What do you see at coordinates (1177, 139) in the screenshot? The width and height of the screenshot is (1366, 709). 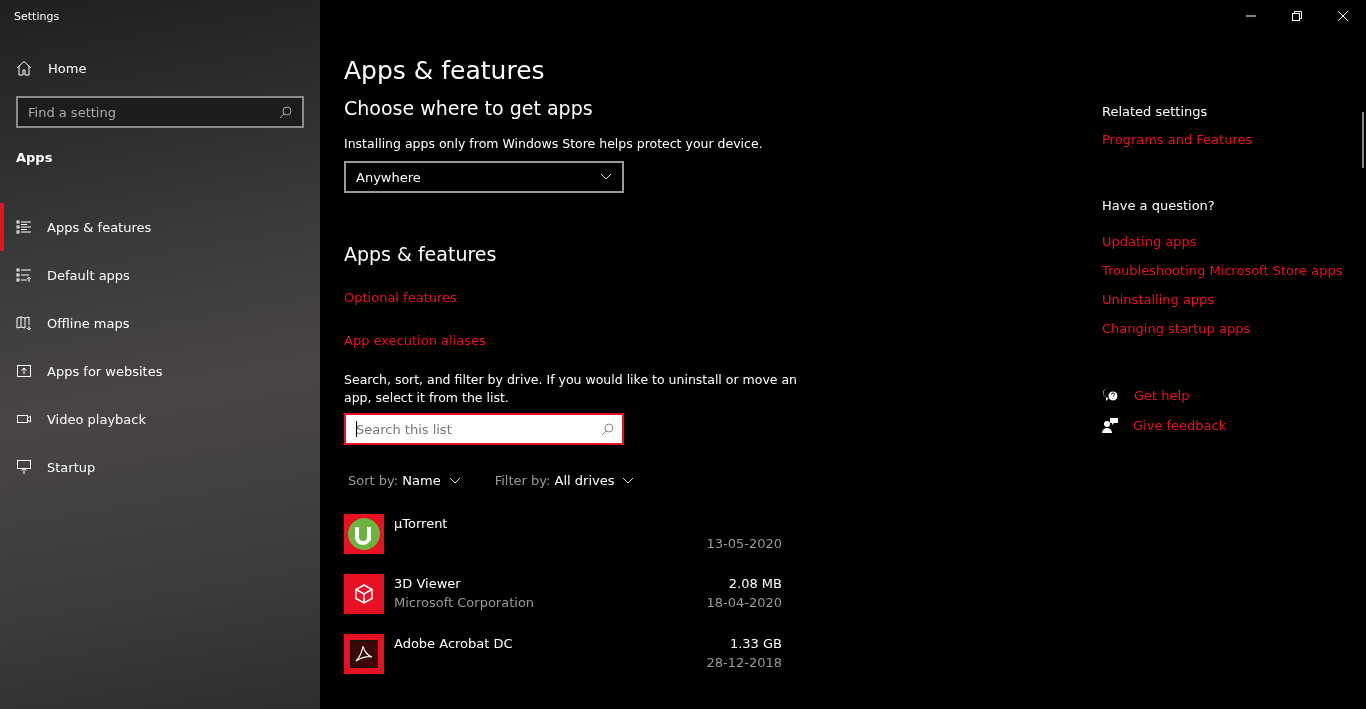 I see `link: Programs and Features` at bounding box center [1177, 139].